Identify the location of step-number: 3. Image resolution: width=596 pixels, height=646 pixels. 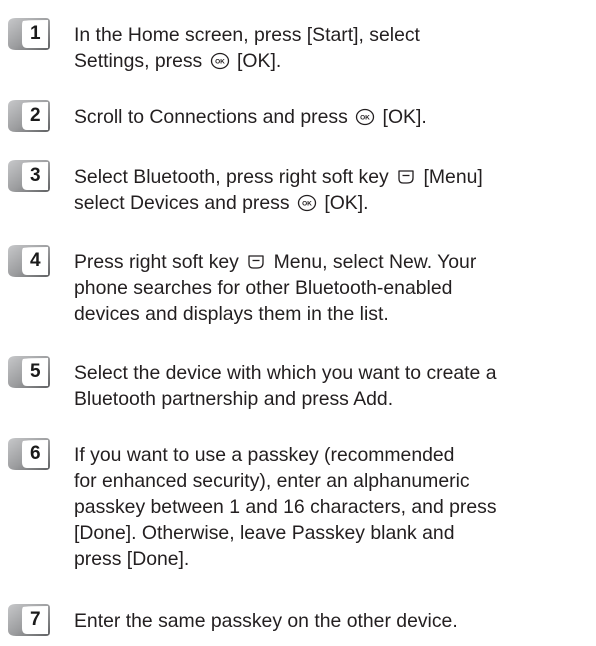
(35, 175).